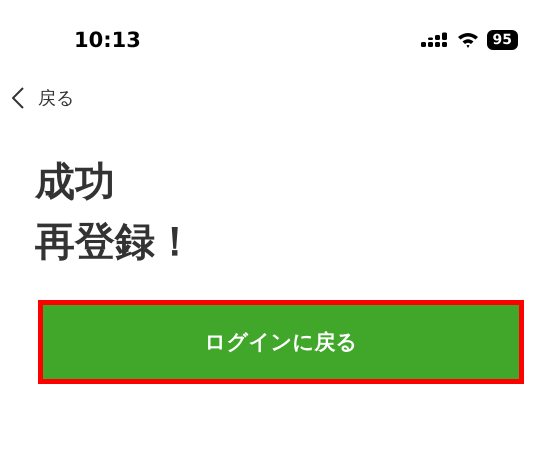  I want to click on wifi-icon, so click(467, 40).